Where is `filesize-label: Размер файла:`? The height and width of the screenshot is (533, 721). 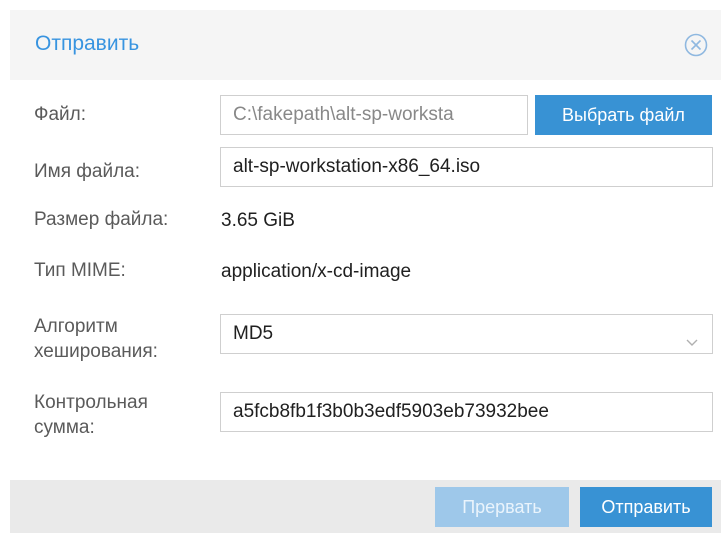
filesize-label: Размер файла: is located at coordinates (101, 219).